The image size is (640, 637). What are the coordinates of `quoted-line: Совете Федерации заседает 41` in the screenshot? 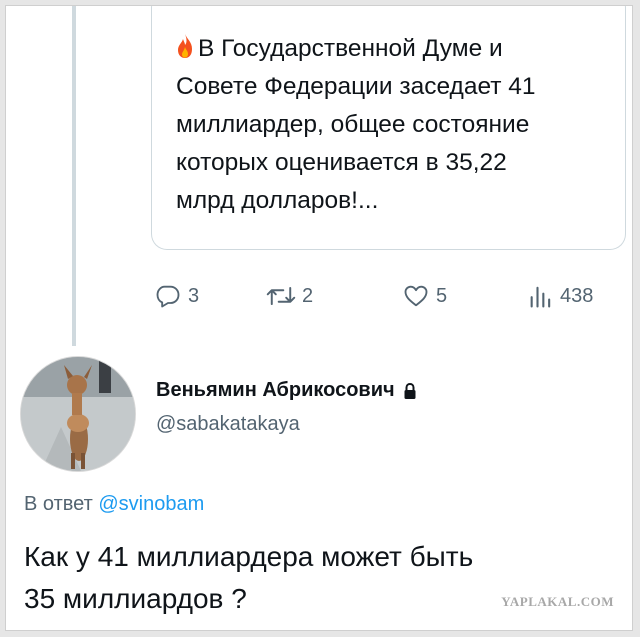 It's located at (356, 86).